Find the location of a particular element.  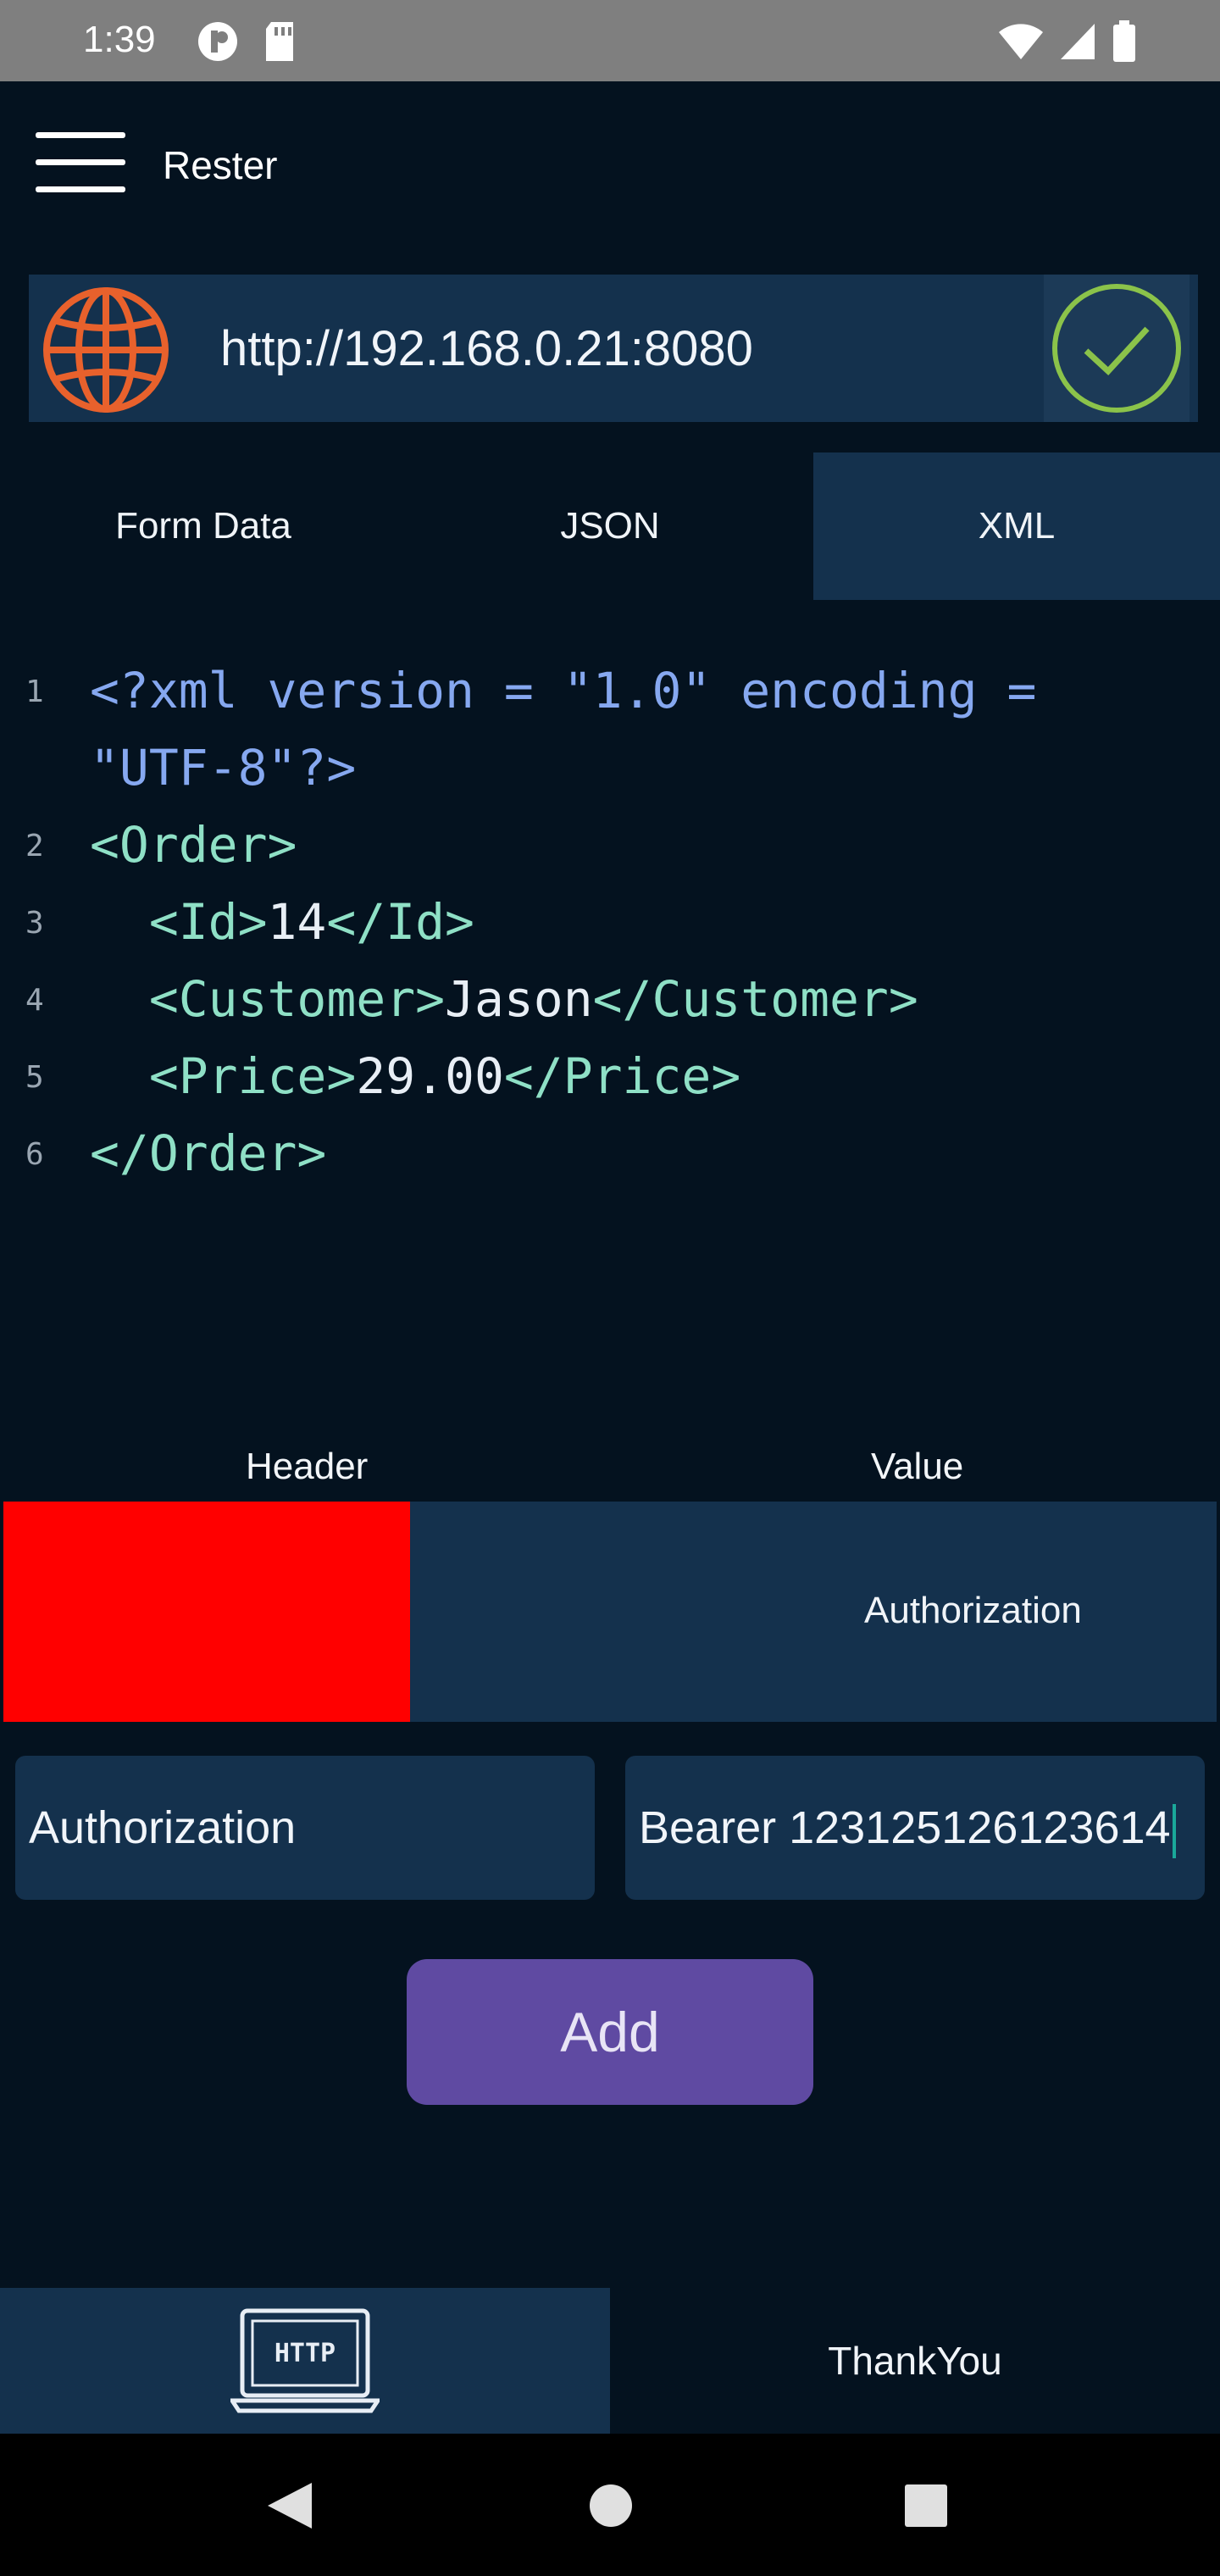

xml-declaration: "UTF-8"?> is located at coordinates (223, 768).